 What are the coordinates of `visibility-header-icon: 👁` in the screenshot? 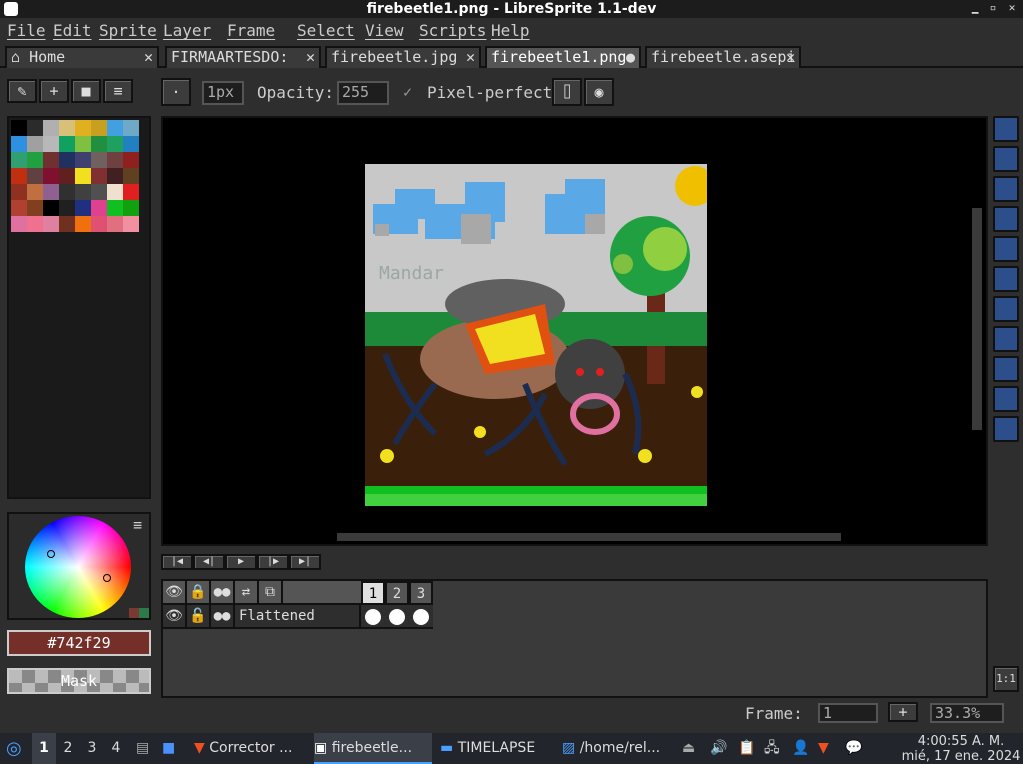 It's located at (175, 592).